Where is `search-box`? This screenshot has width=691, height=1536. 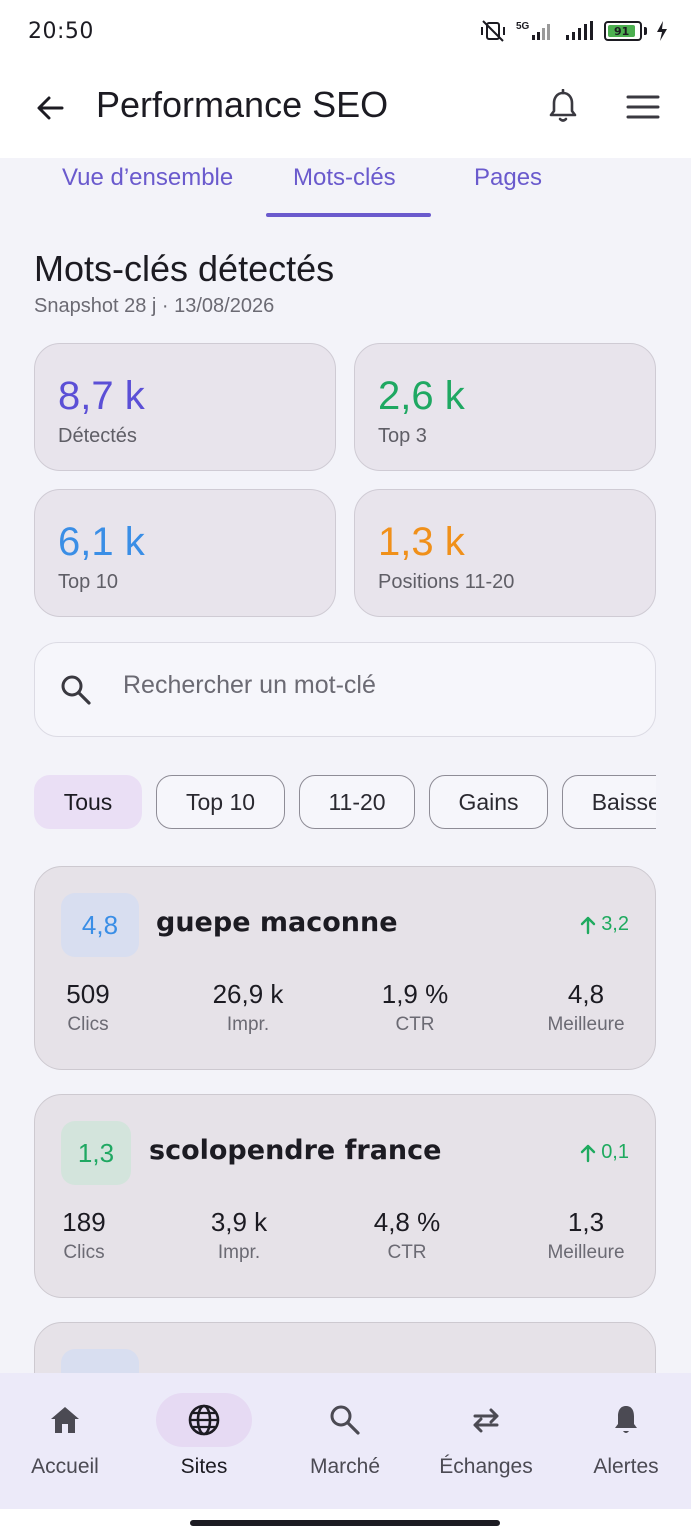
search-box is located at coordinates (345, 689).